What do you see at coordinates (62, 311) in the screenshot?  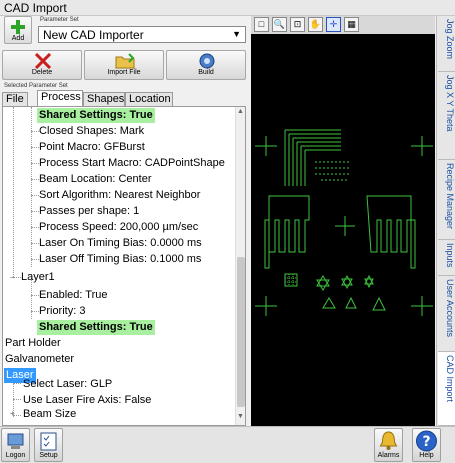 I see `tree-item-priority: Priority: 3` at bounding box center [62, 311].